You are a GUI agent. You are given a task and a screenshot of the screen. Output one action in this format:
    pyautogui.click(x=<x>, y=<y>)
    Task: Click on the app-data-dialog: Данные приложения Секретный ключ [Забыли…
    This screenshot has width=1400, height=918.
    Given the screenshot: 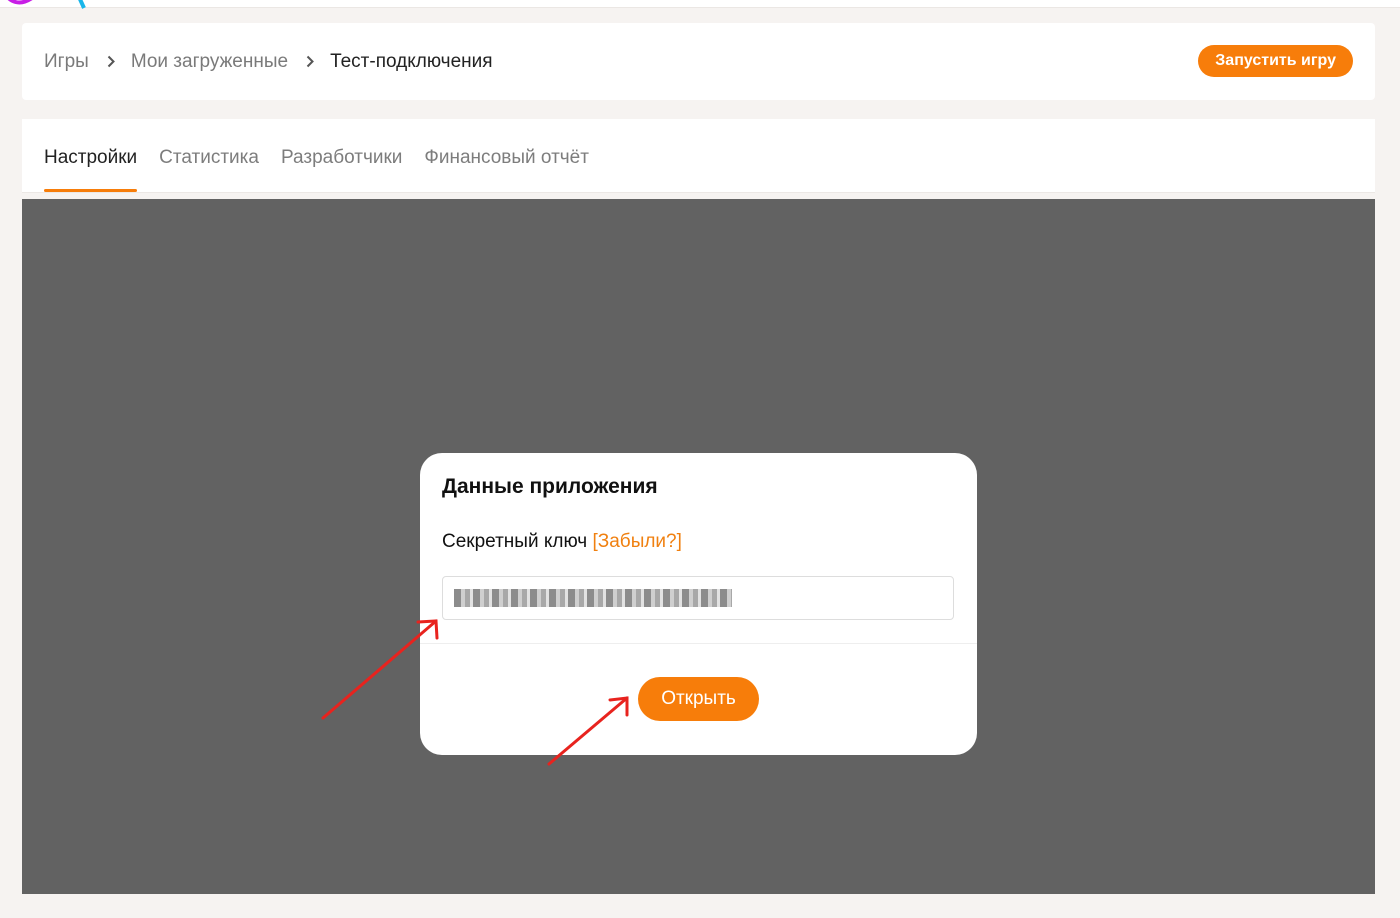 What is the action you would take?
    pyautogui.click(x=698, y=604)
    